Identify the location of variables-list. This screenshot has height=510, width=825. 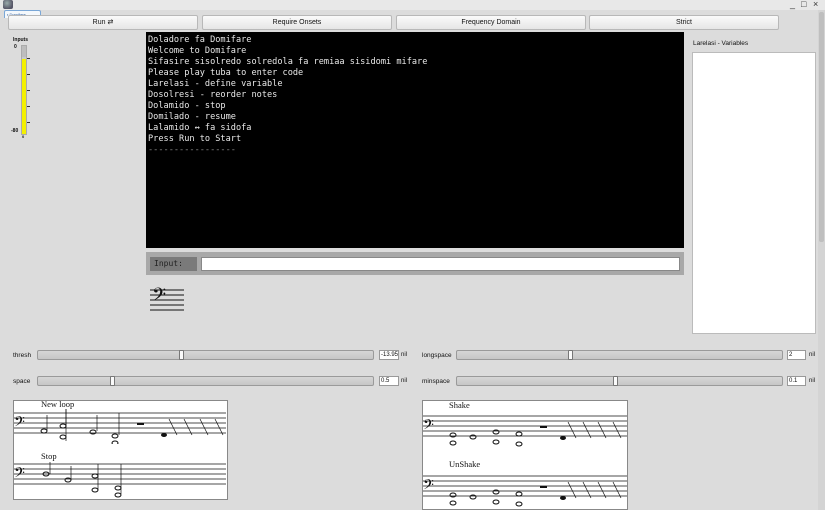
(754, 193).